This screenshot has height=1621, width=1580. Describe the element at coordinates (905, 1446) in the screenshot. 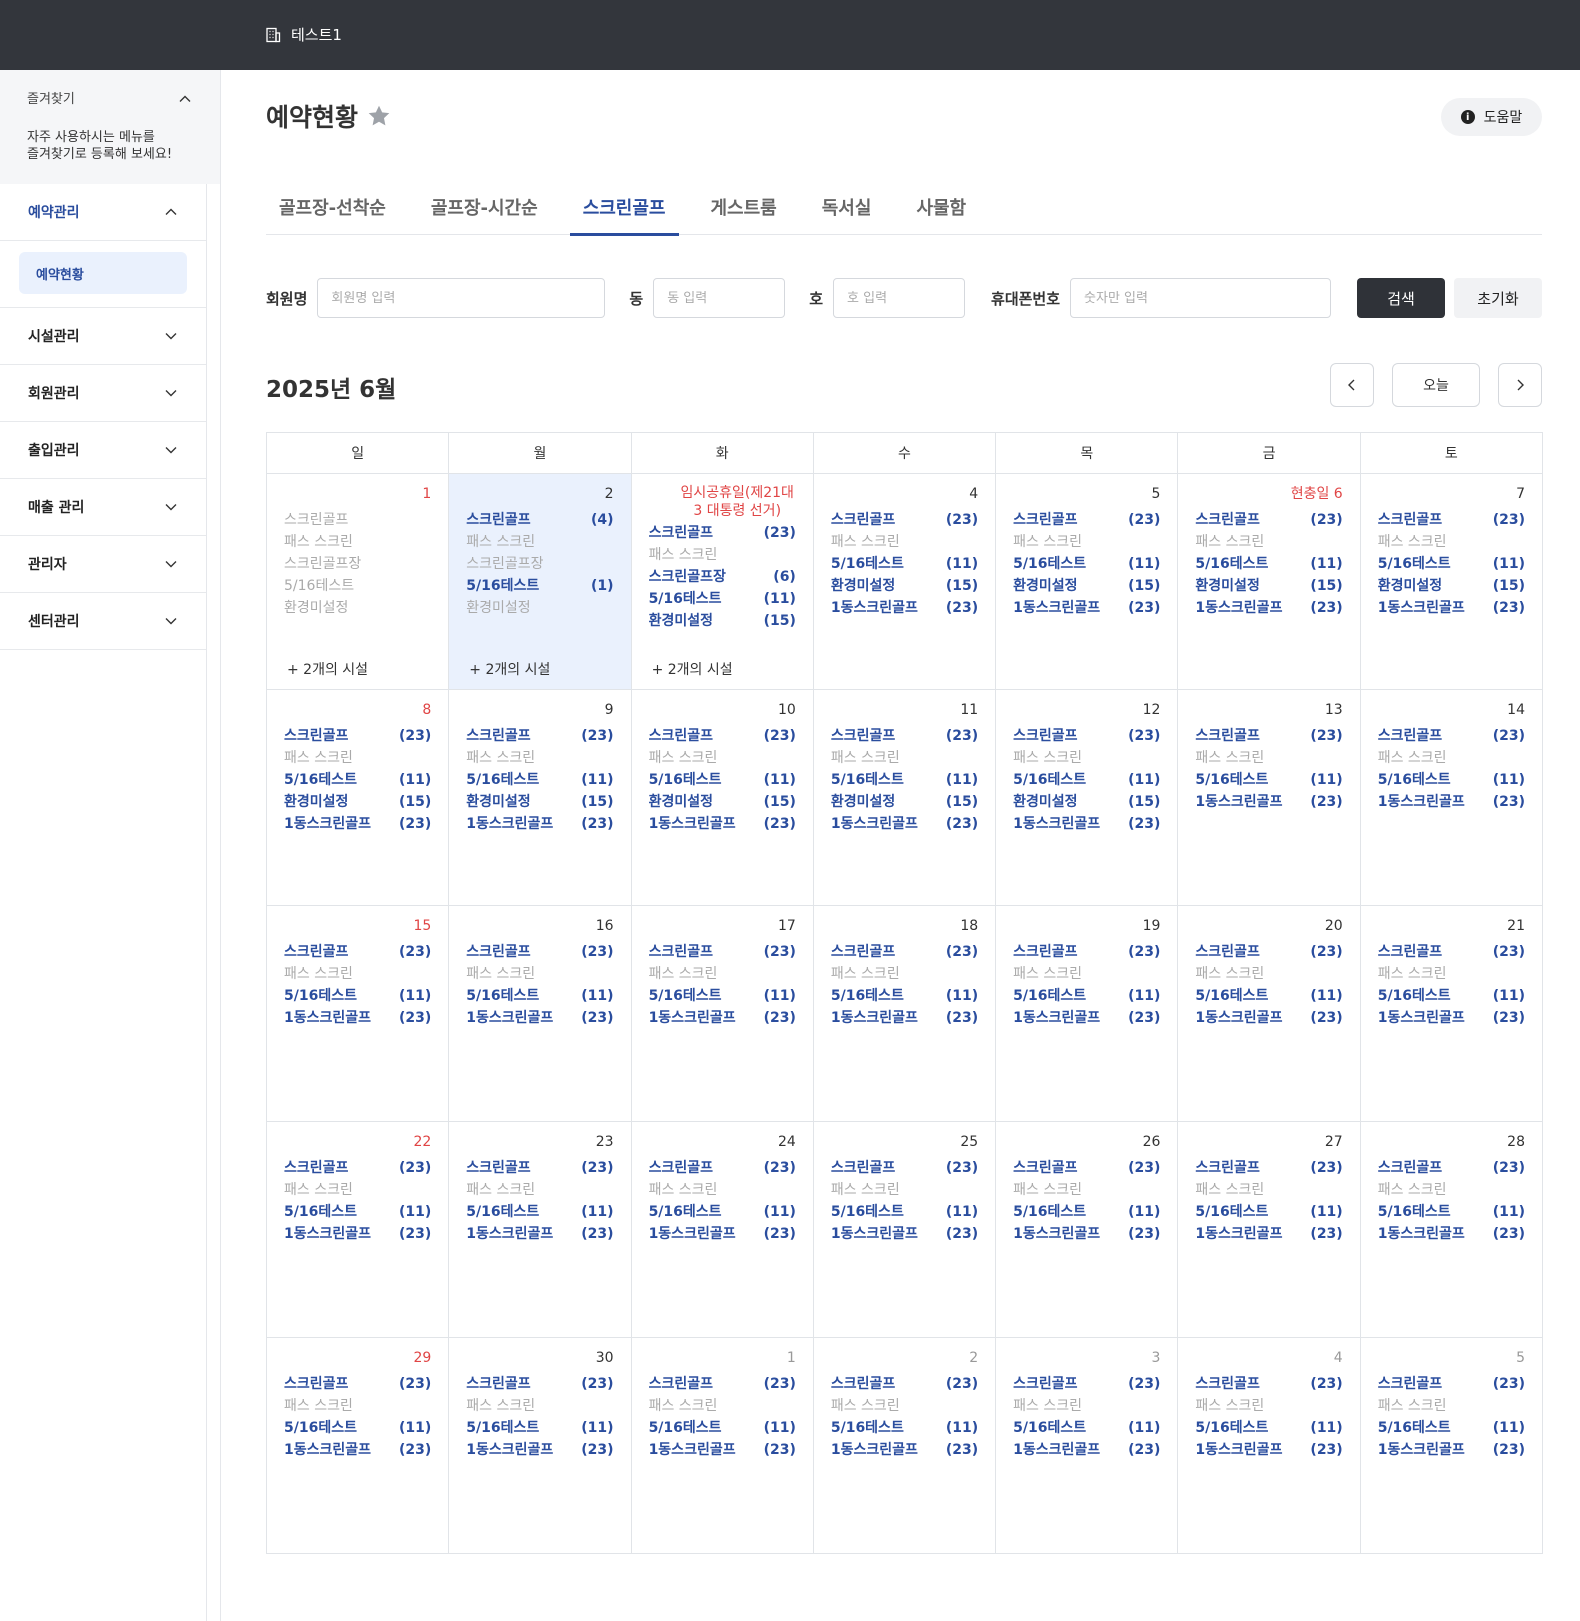

I see `calendar-day-cell: 2 스크린골프 (23) 패스 스크린 5/16테스트 (11) 1동스크린골프 (23)` at that location.